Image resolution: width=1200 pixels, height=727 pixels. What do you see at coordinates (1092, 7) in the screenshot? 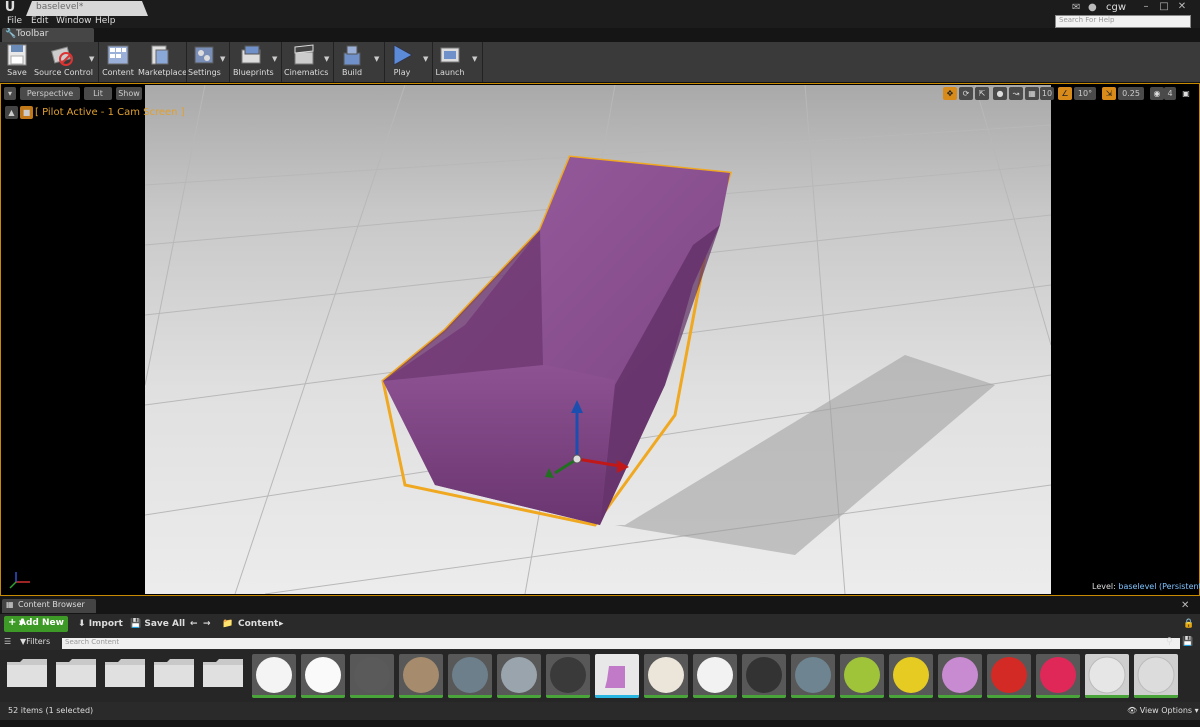
I see `user-icon: ●` at bounding box center [1092, 7].